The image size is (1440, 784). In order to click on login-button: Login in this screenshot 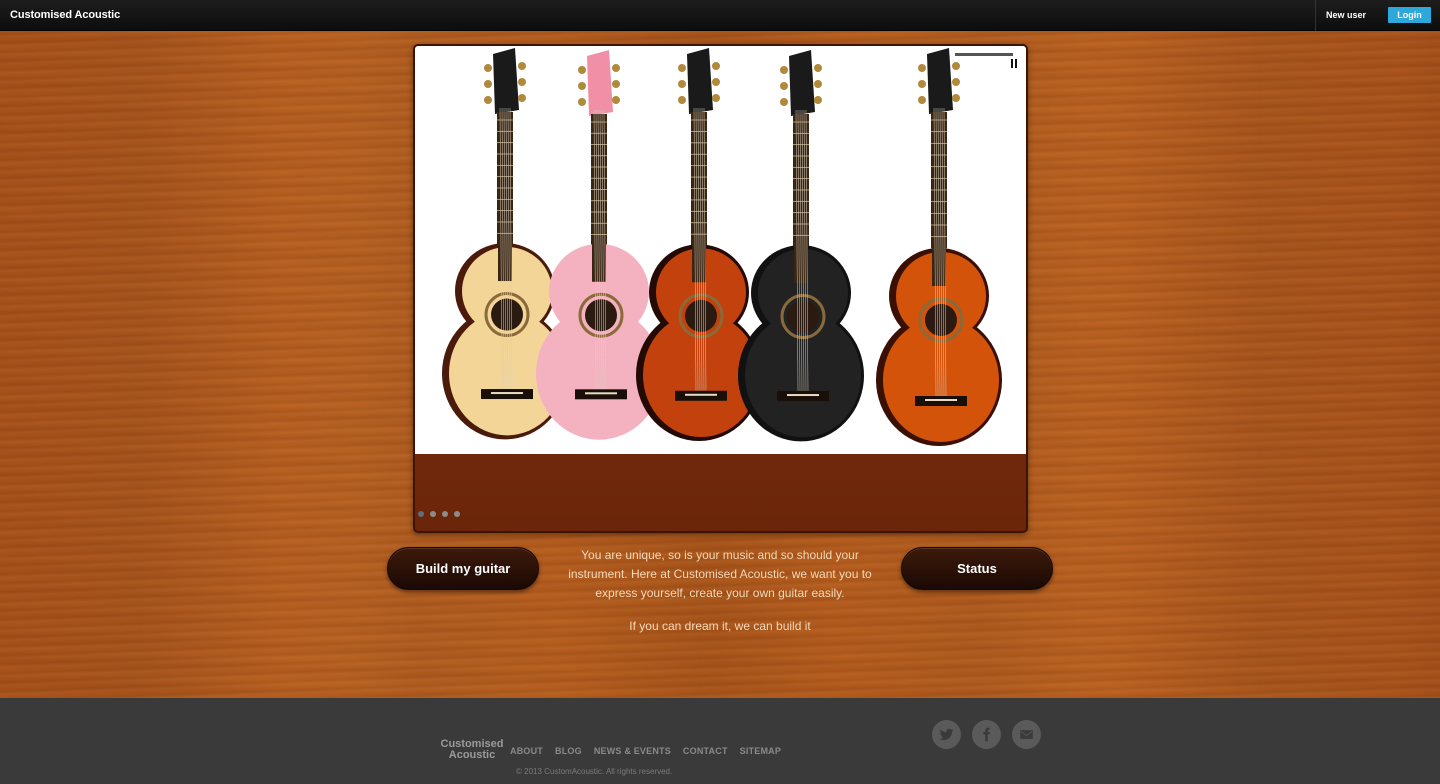, I will do `click(1409, 15)`.